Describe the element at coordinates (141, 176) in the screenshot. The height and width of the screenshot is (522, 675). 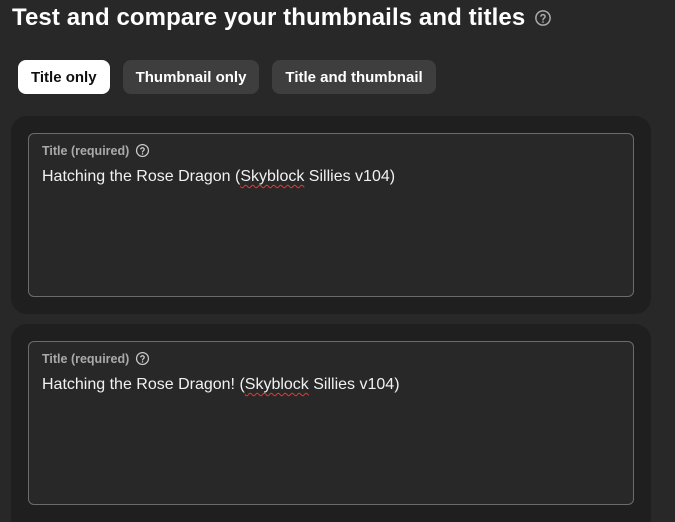
I see `title-text-part: Hatching the Rose Dragon (` at that location.